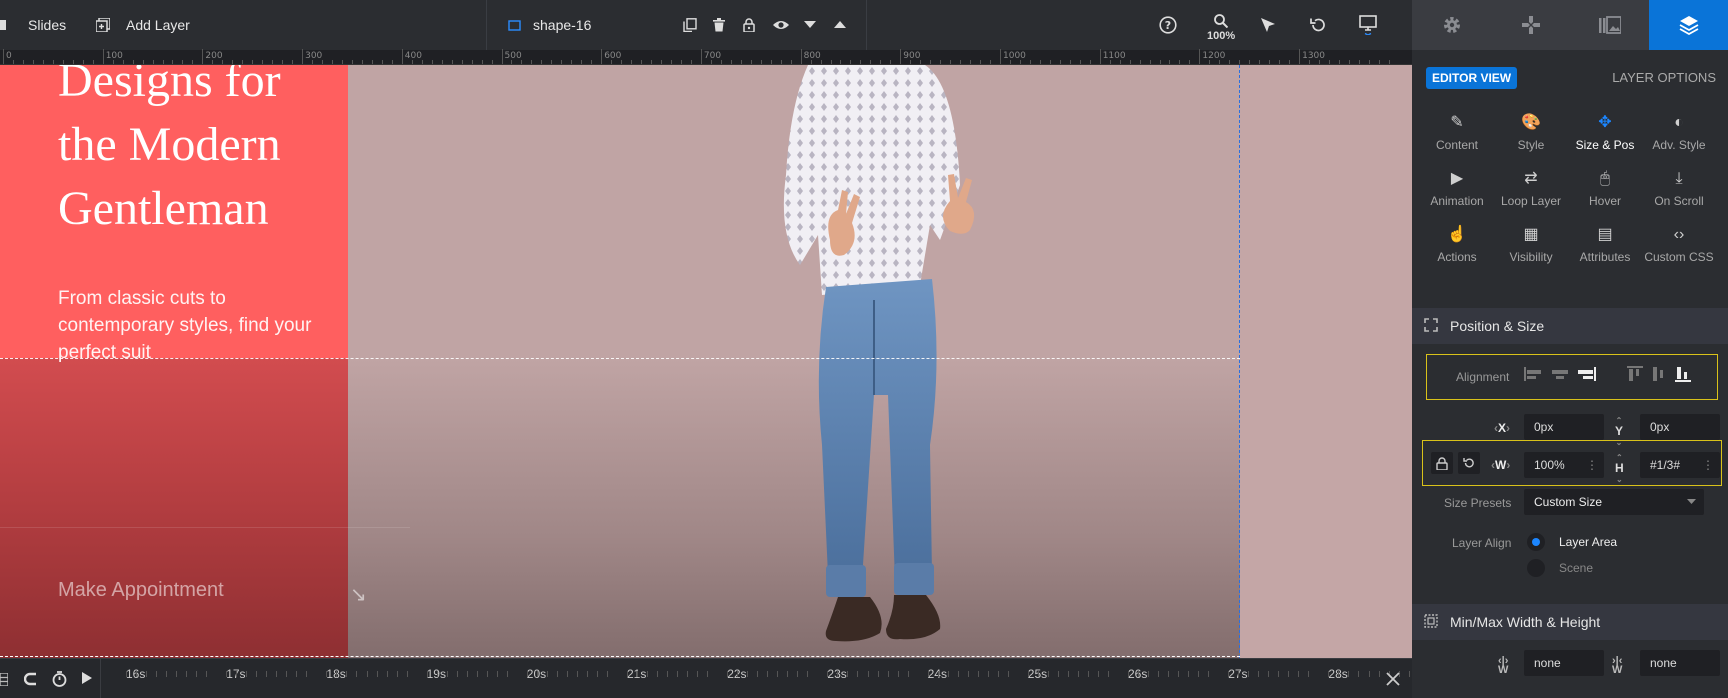 The width and height of the screenshot is (1728, 698). I want to click on selected-layer: shape-16, so click(549, 25).